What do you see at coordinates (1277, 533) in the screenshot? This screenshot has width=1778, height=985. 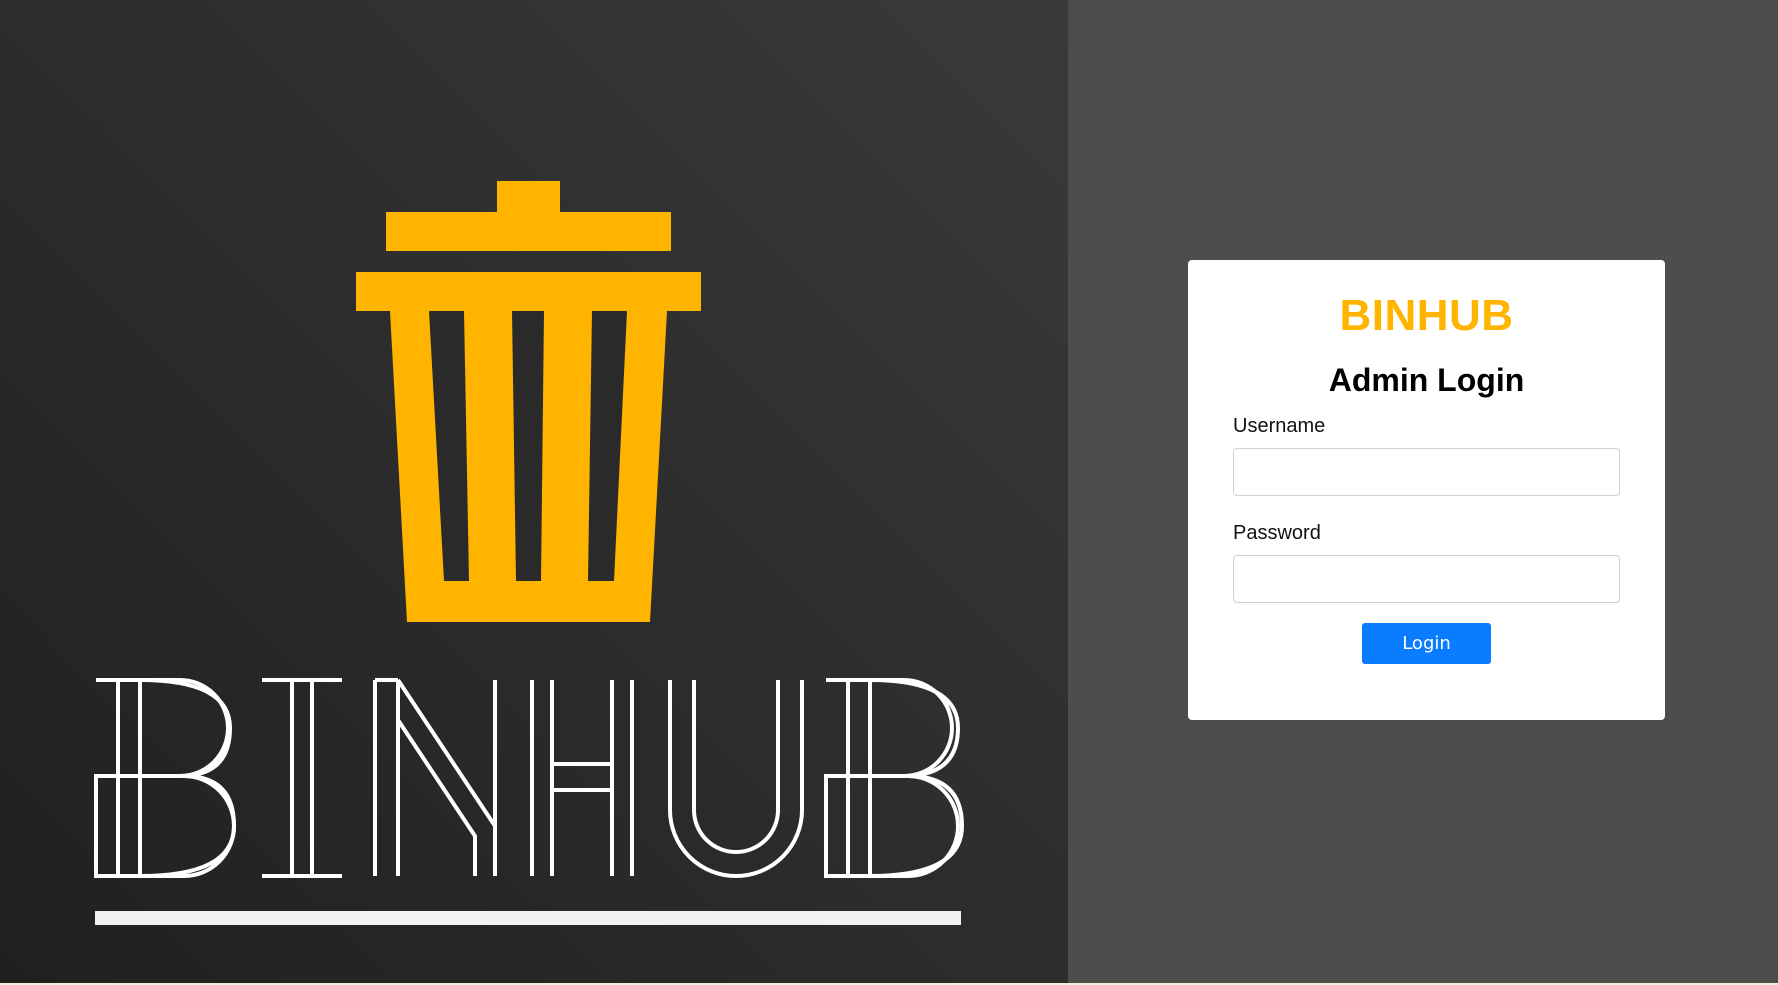 I see `password-label: Password` at bounding box center [1277, 533].